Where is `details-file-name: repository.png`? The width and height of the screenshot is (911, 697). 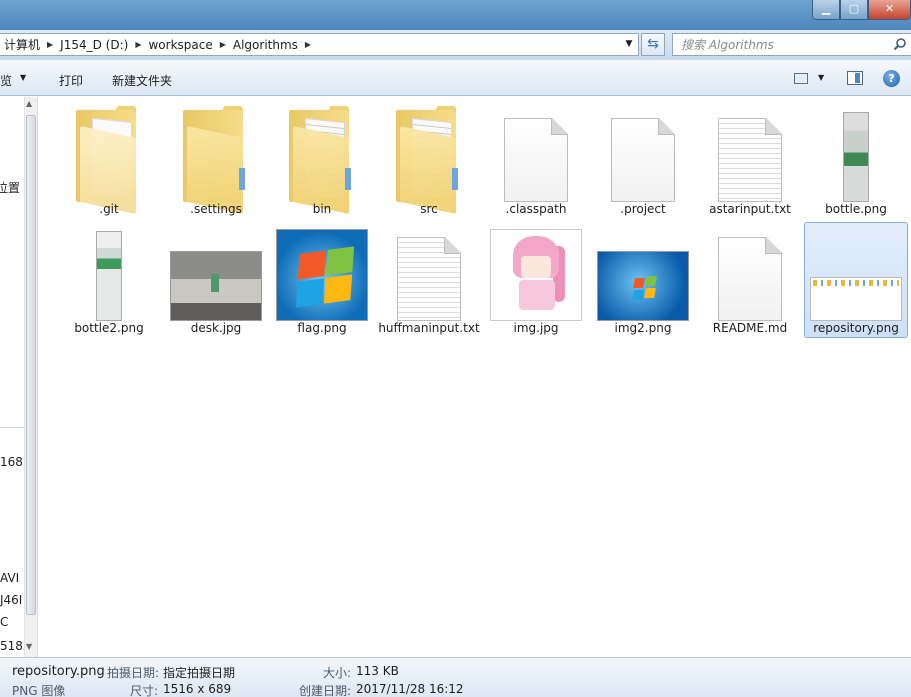 details-file-name: repository.png is located at coordinates (58, 671).